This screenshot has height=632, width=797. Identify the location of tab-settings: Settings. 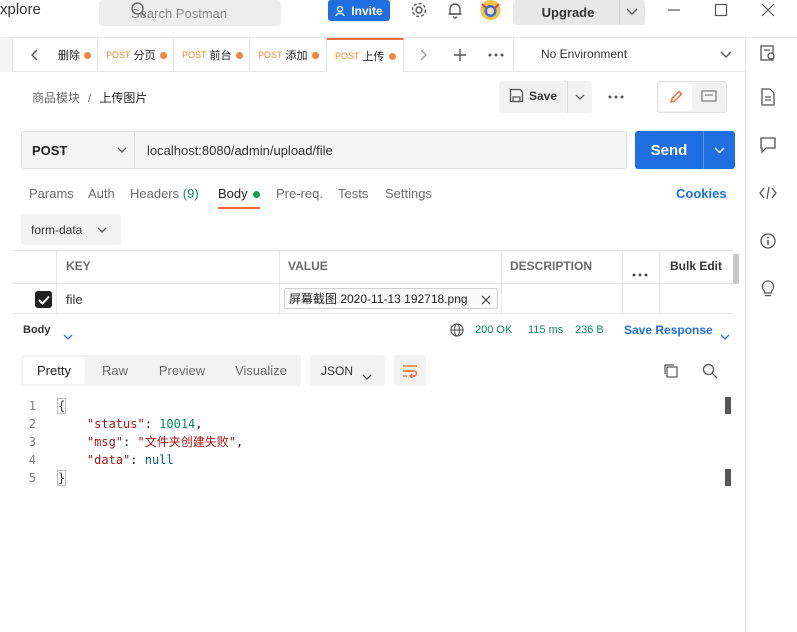
(408, 193).